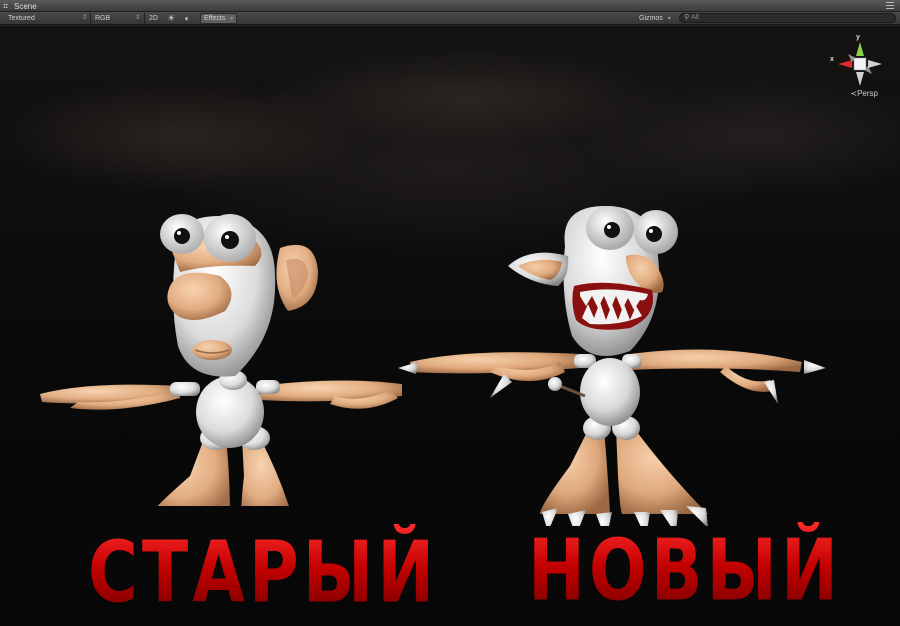  I want to click on search-input: ⚲ All, so click(787, 18).